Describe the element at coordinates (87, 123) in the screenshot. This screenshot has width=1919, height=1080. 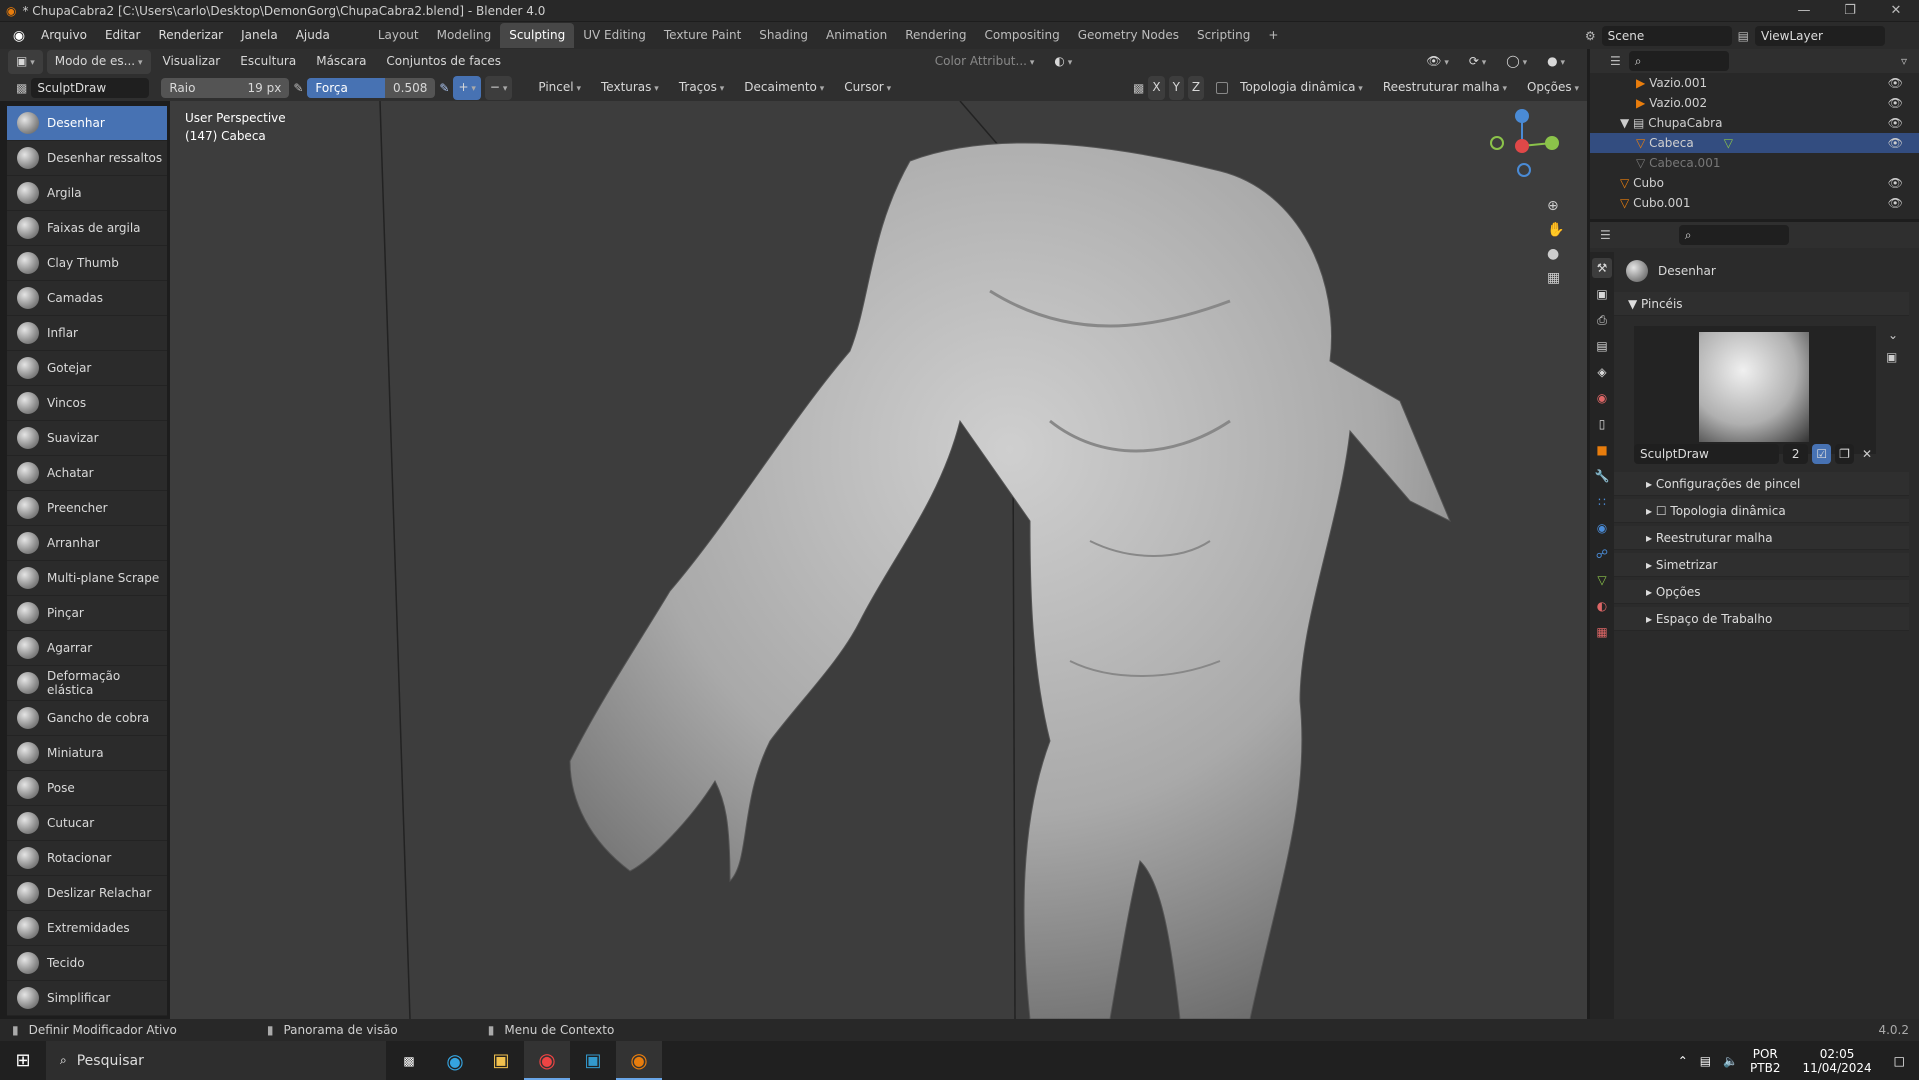
I see `tool-desenhar: Desenhar` at that location.